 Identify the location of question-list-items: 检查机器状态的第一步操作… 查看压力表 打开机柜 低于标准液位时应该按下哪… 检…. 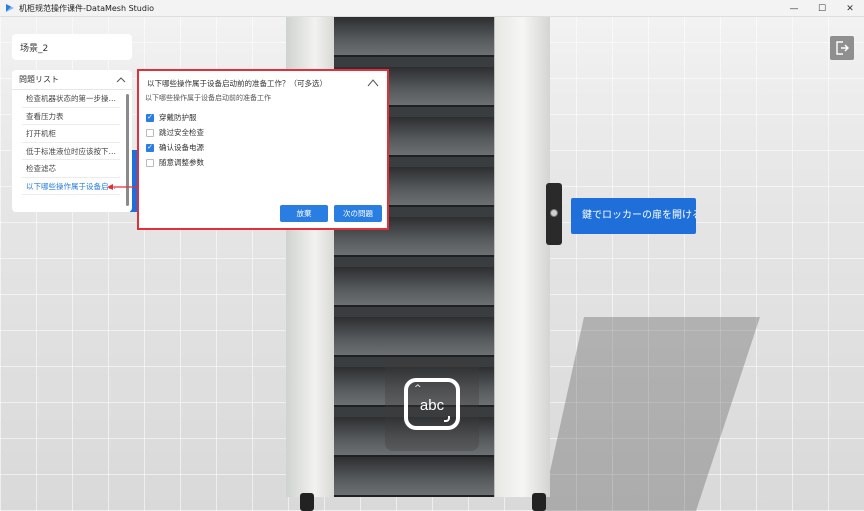
(72, 142).